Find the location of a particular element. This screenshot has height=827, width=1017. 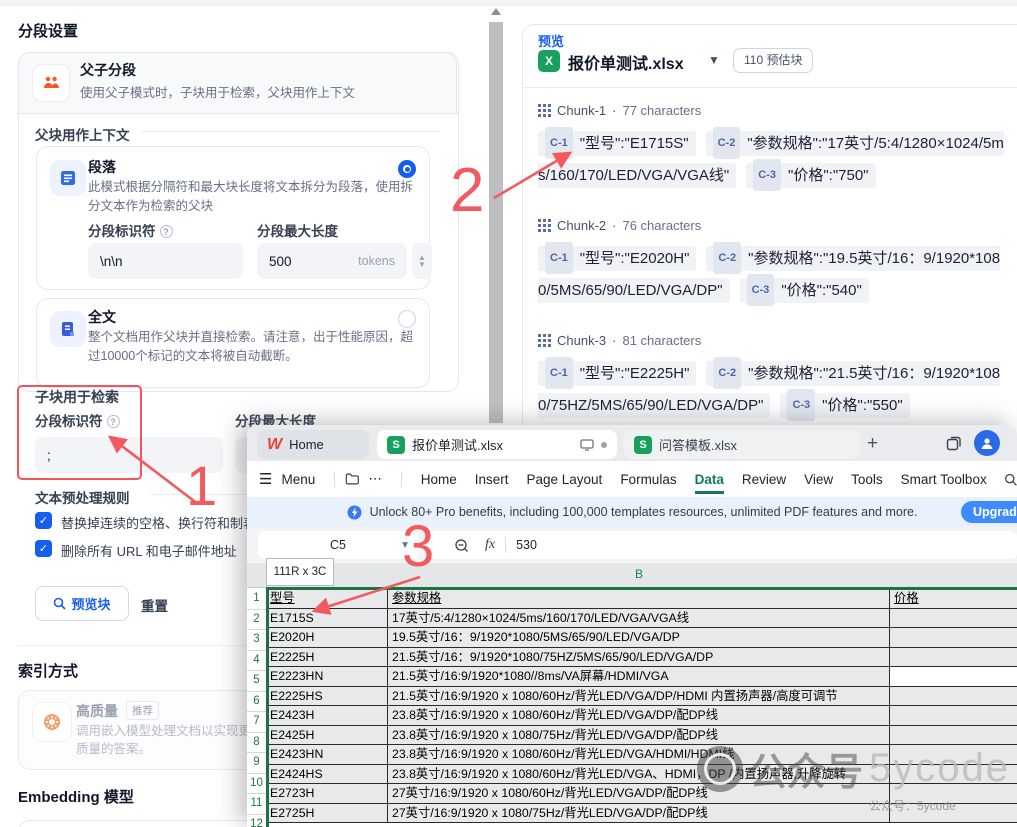

rule-checkbox-2: ✓ is located at coordinates (43, 548).